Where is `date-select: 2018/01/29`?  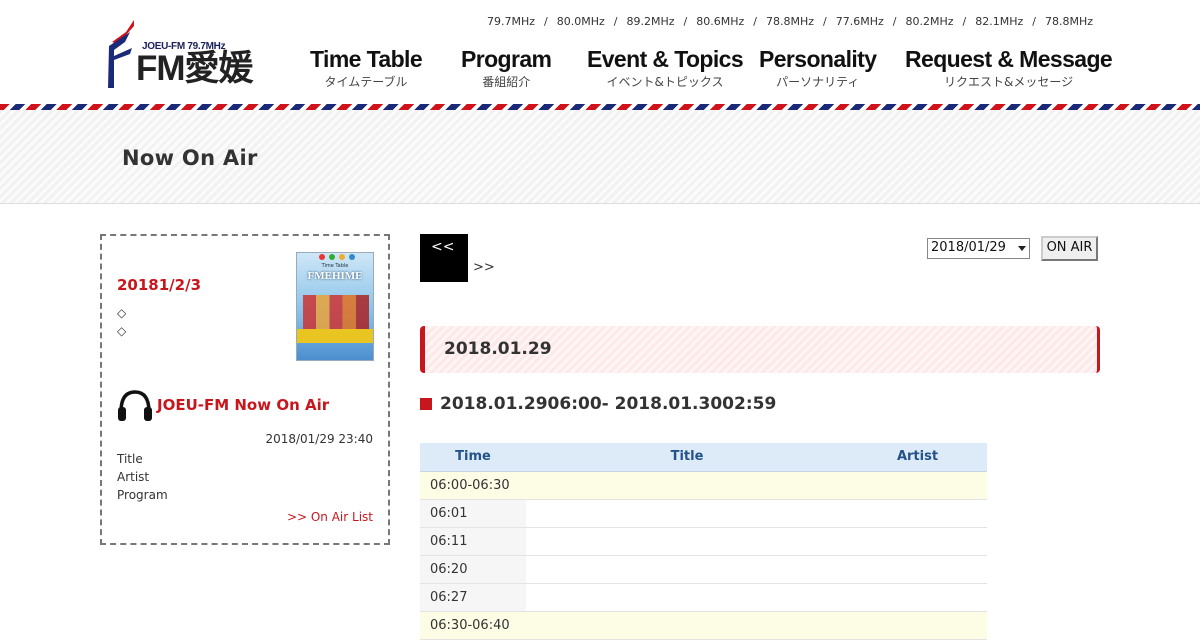
date-select: 2018/01/29 is located at coordinates (978, 248).